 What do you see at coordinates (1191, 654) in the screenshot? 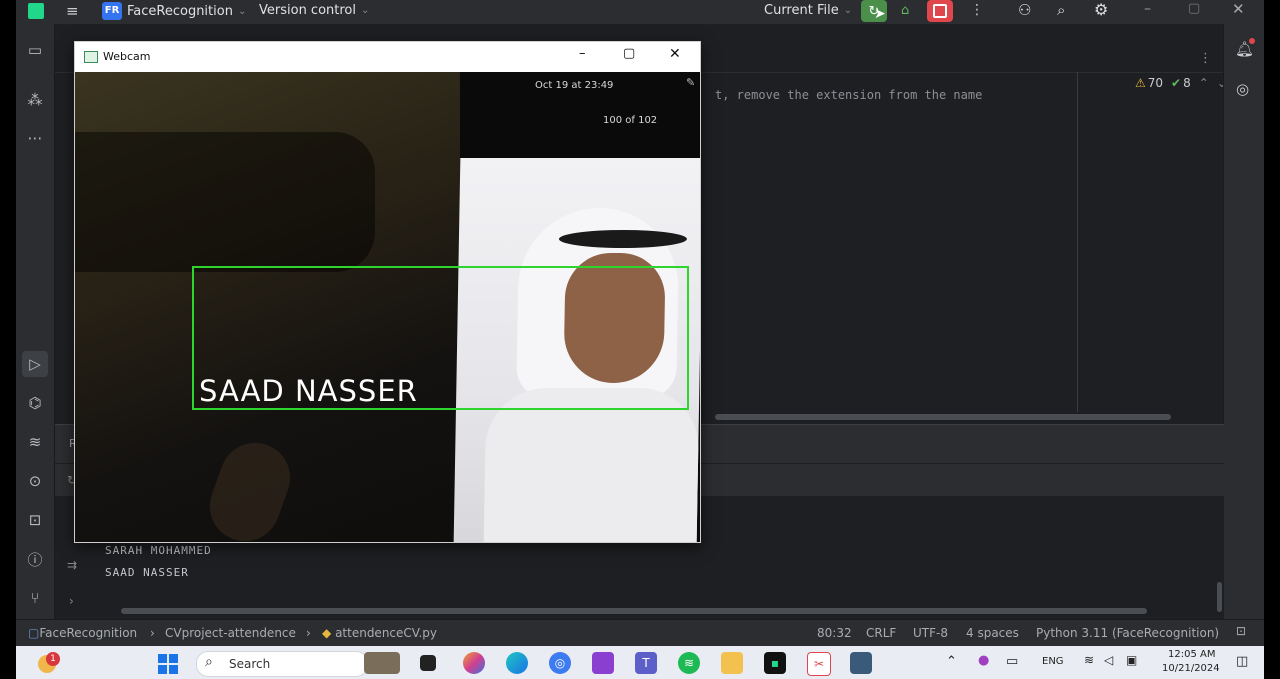
I see `clock-time: 12:05 AM` at bounding box center [1191, 654].